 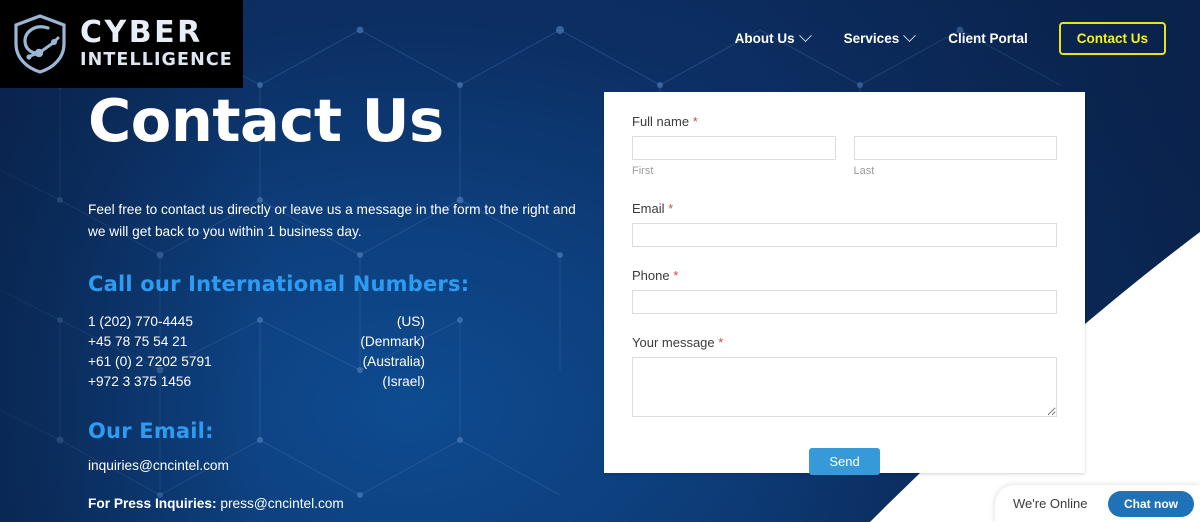 I want to click on field-phone: Phone *, so click(x=844, y=291).